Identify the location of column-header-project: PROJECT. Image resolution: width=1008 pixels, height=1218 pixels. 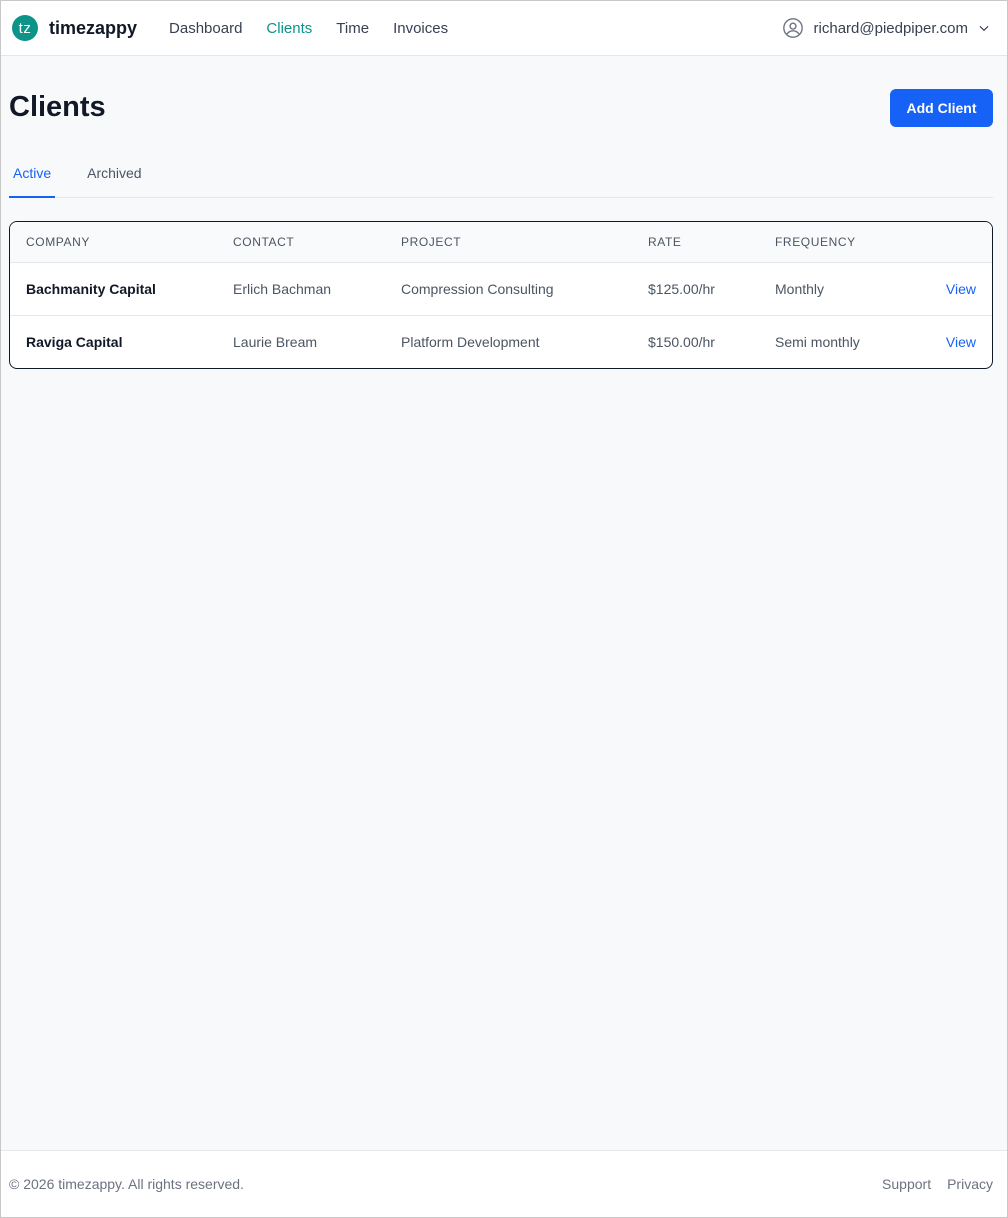
(524, 242).